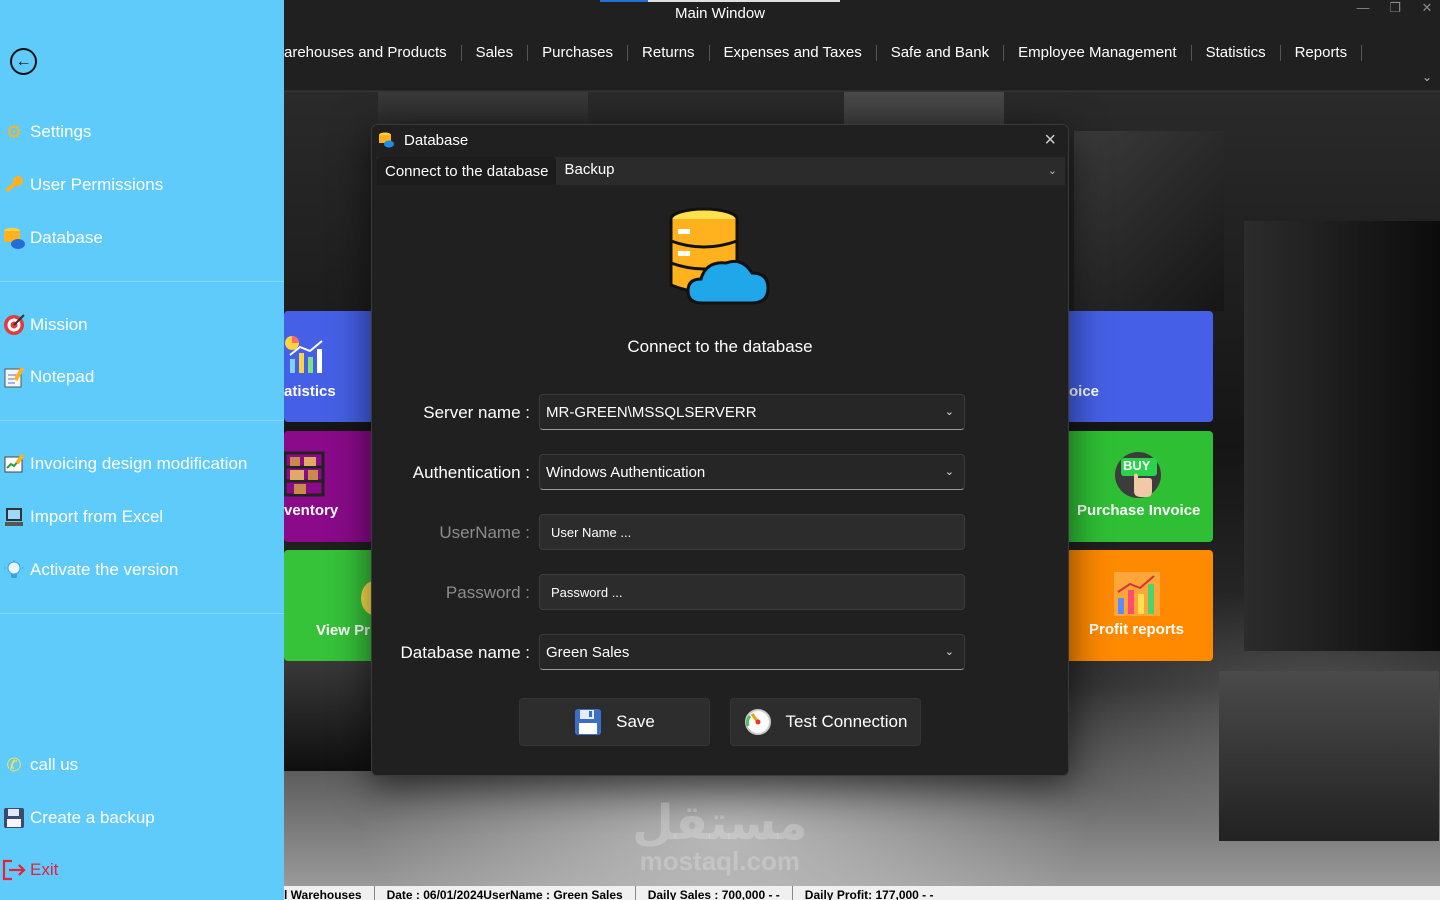 This screenshot has width=1440, height=900. What do you see at coordinates (476, 412) in the screenshot?
I see `server-name-label: Server name :` at bounding box center [476, 412].